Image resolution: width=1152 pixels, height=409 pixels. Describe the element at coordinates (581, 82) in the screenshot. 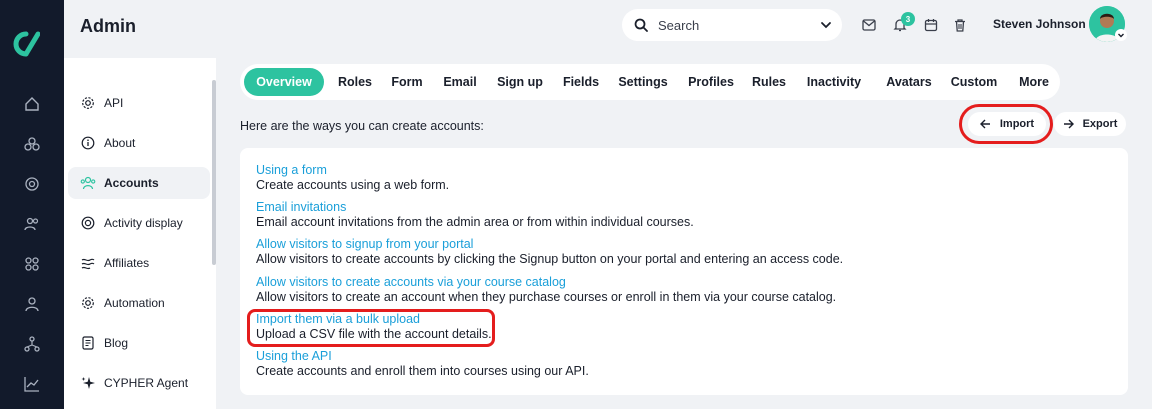

I see `tab-fields: Fields` at that location.